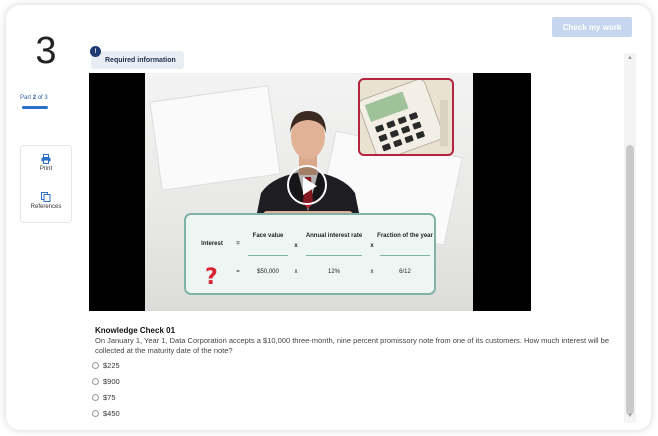 Image resolution: width=658 pixels, height=436 pixels. Describe the element at coordinates (46, 184) in the screenshot. I see `tools-panel: Print References` at that location.